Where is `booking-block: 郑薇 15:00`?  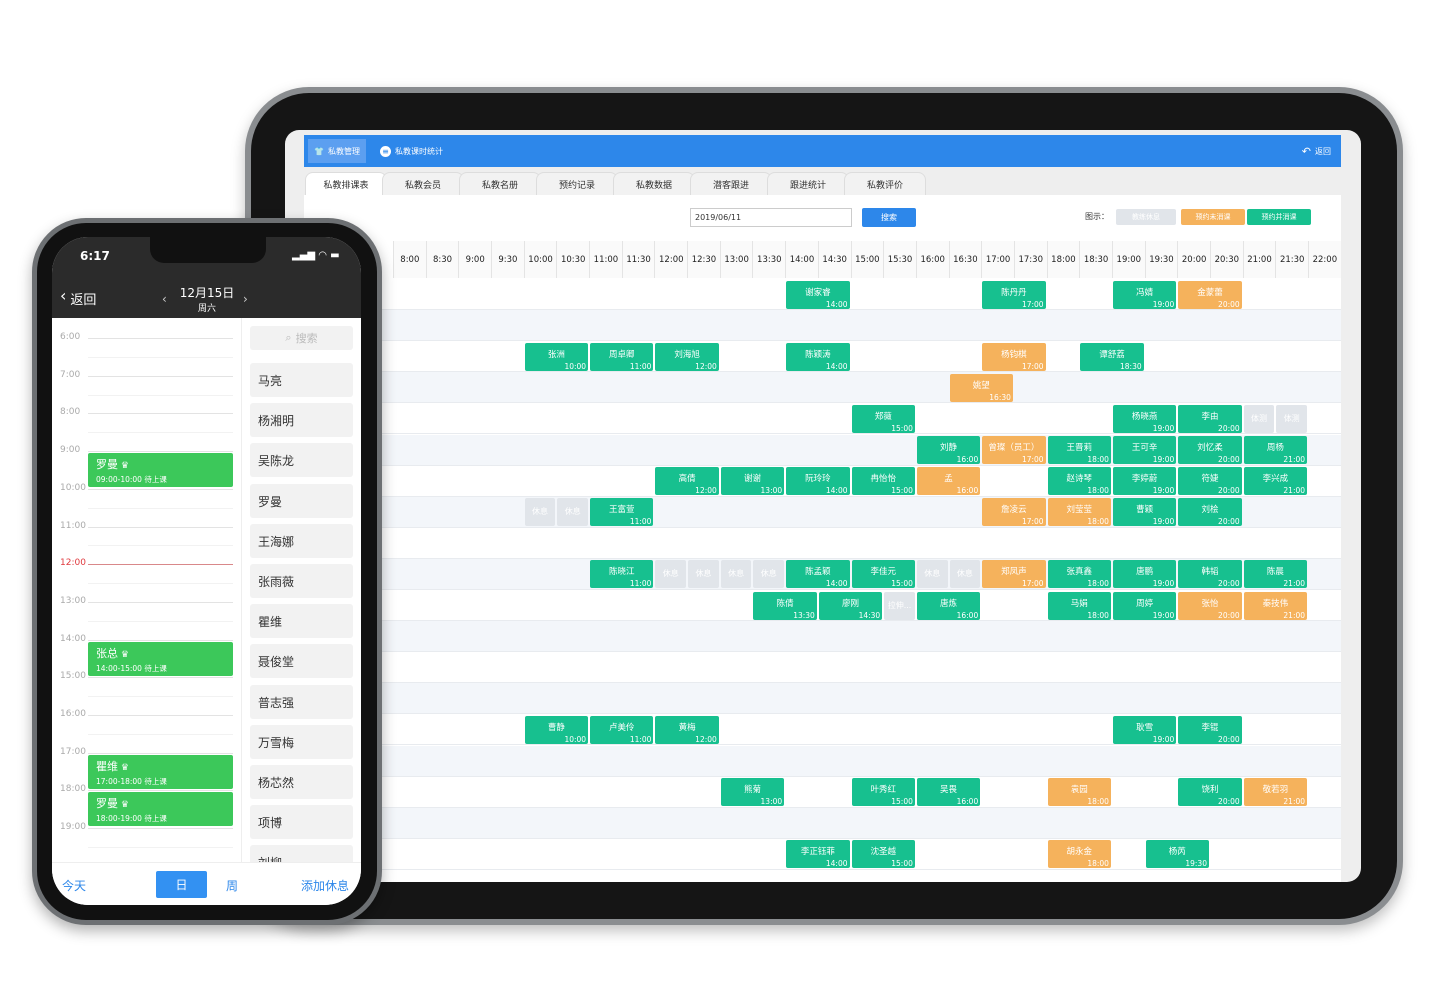 booking-block: 郑薇 15:00 is located at coordinates (883, 418).